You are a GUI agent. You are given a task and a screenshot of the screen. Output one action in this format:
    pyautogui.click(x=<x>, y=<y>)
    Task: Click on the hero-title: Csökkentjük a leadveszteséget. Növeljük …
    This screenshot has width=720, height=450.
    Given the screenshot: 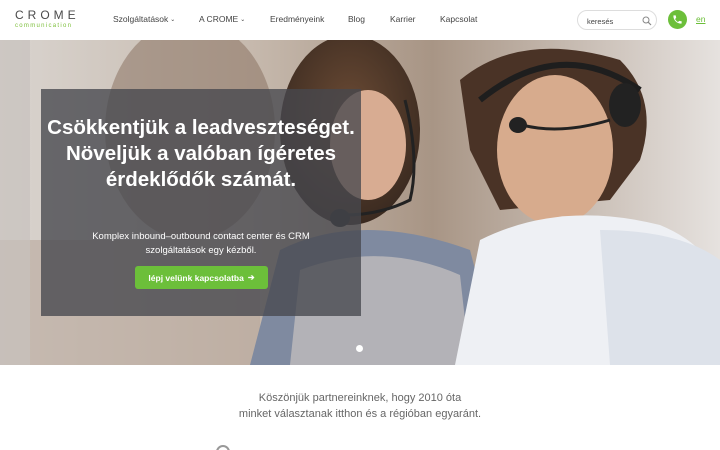 What is the action you would take?
    pyautogui.click(x=201, y=153)
    